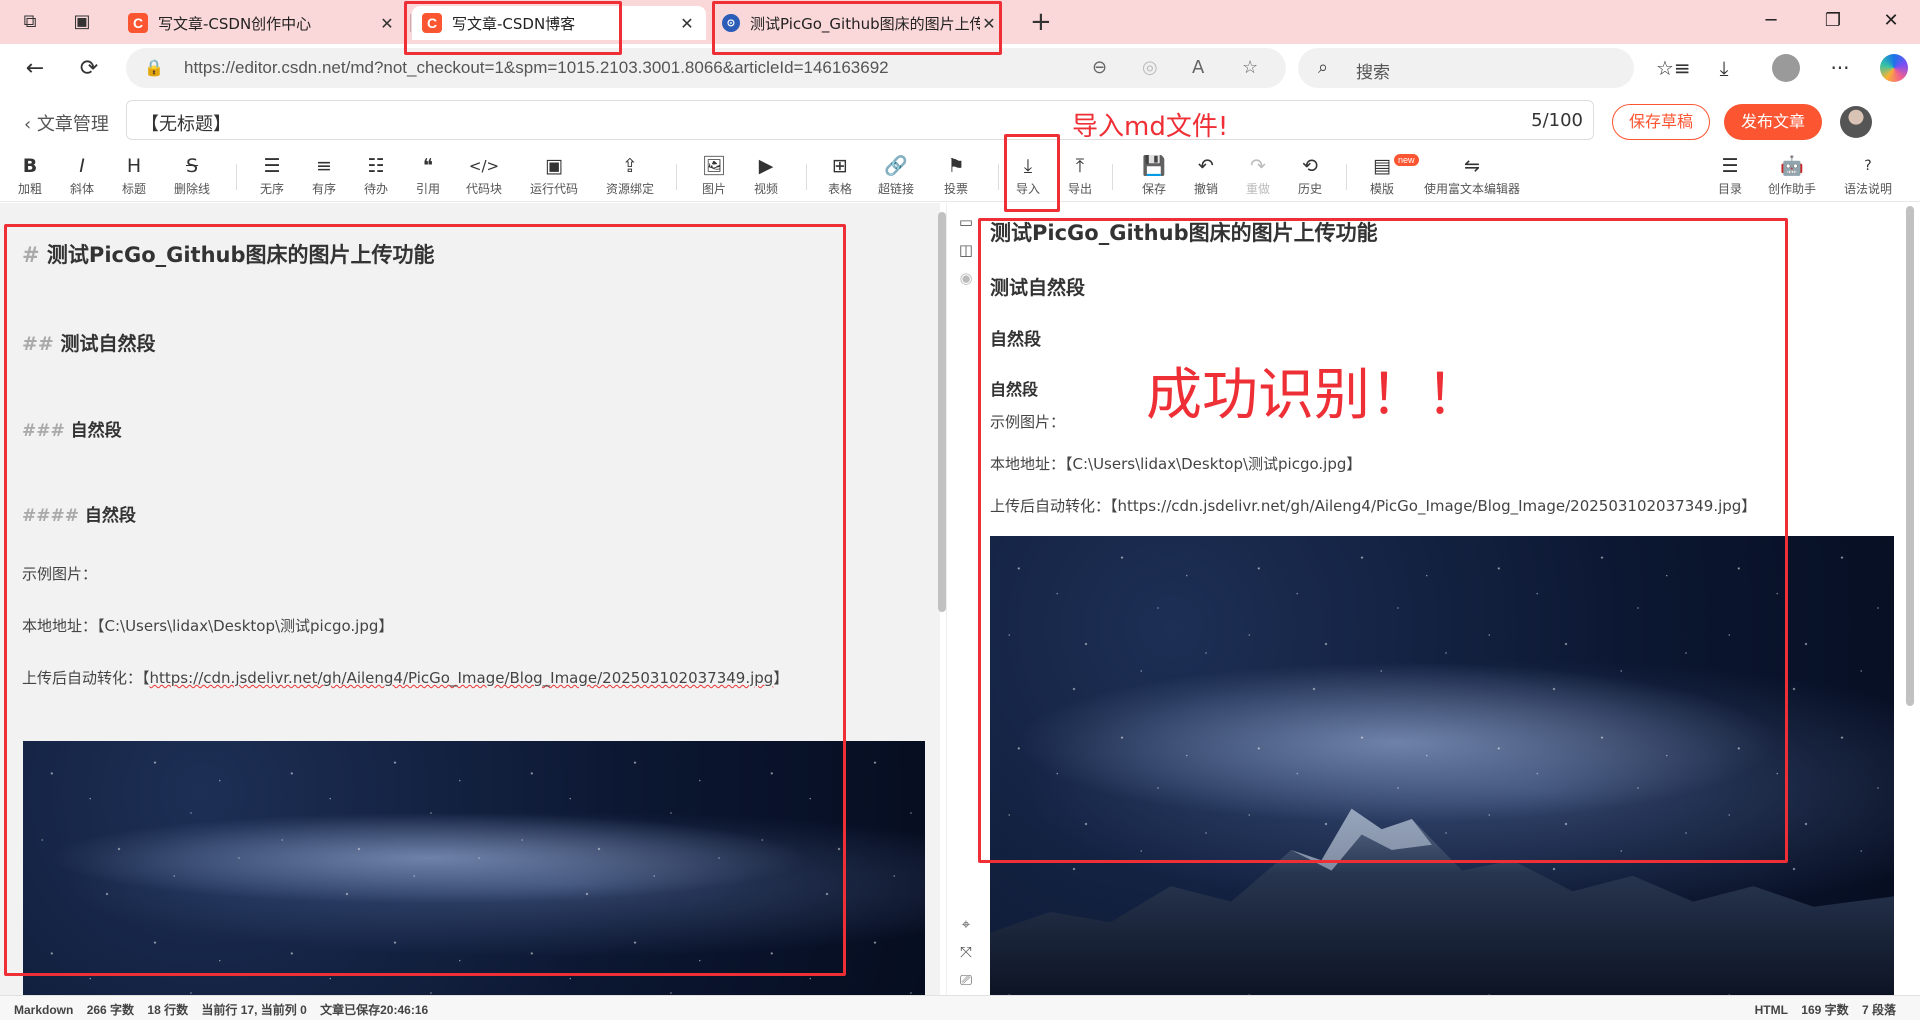  I want to click on lock-icon: 🔒, so click(154, 67).